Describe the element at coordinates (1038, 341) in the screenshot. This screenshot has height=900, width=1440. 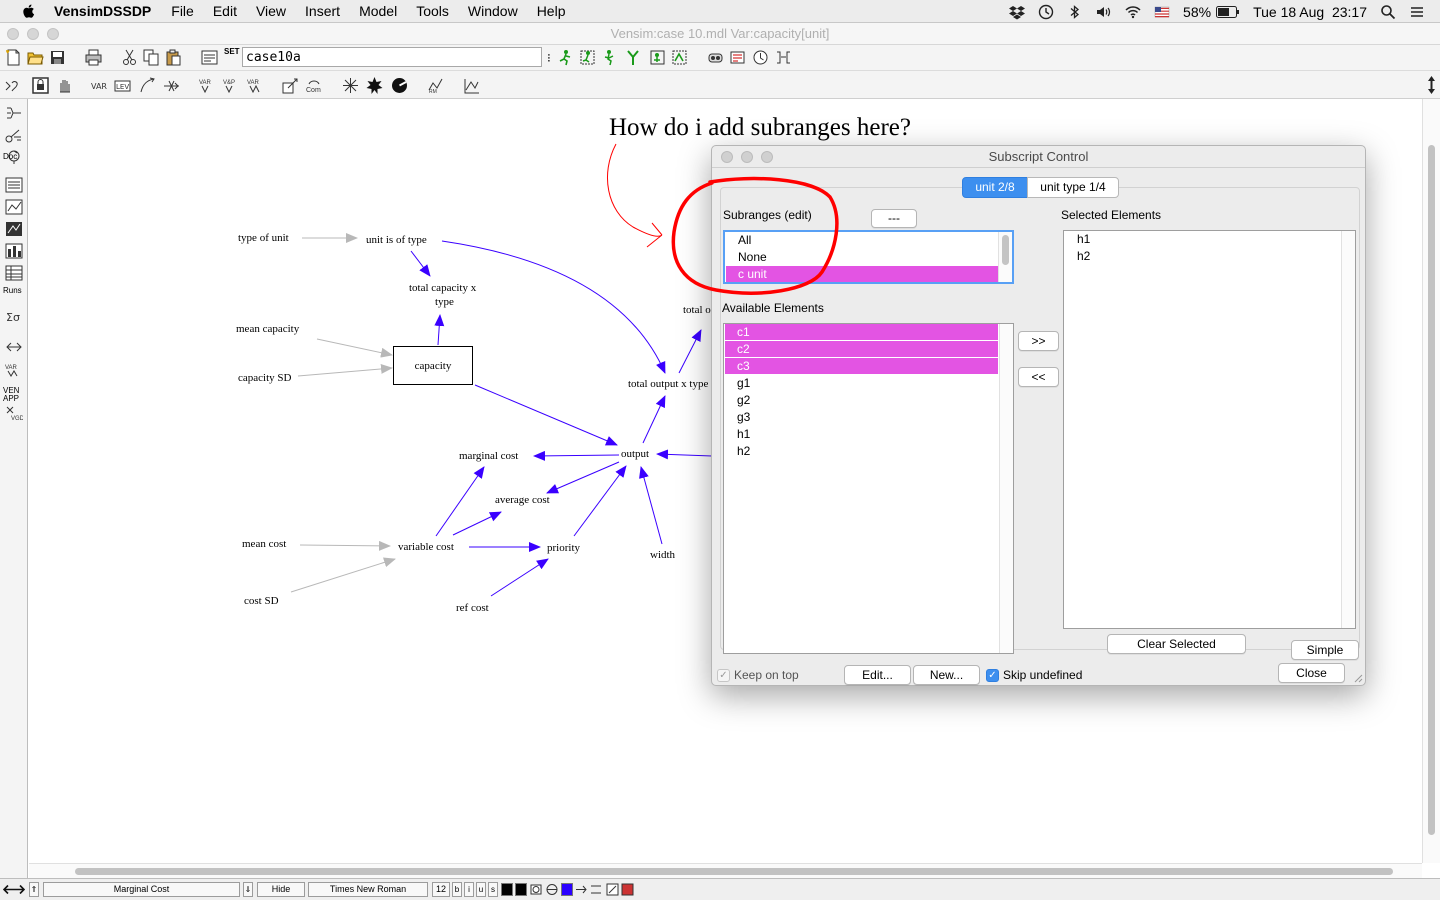
I see `add-element-button: >>` at that location.